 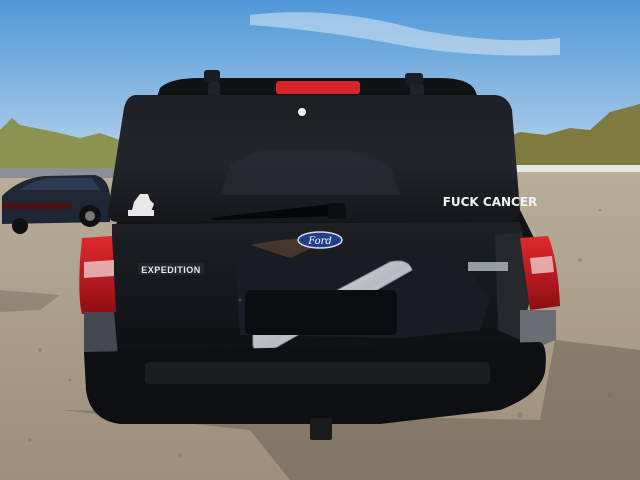 What do you see at coordinates (542, 265) in the screenshot?
I see `tail-light-right-lens` at bounding box center [542, 265].